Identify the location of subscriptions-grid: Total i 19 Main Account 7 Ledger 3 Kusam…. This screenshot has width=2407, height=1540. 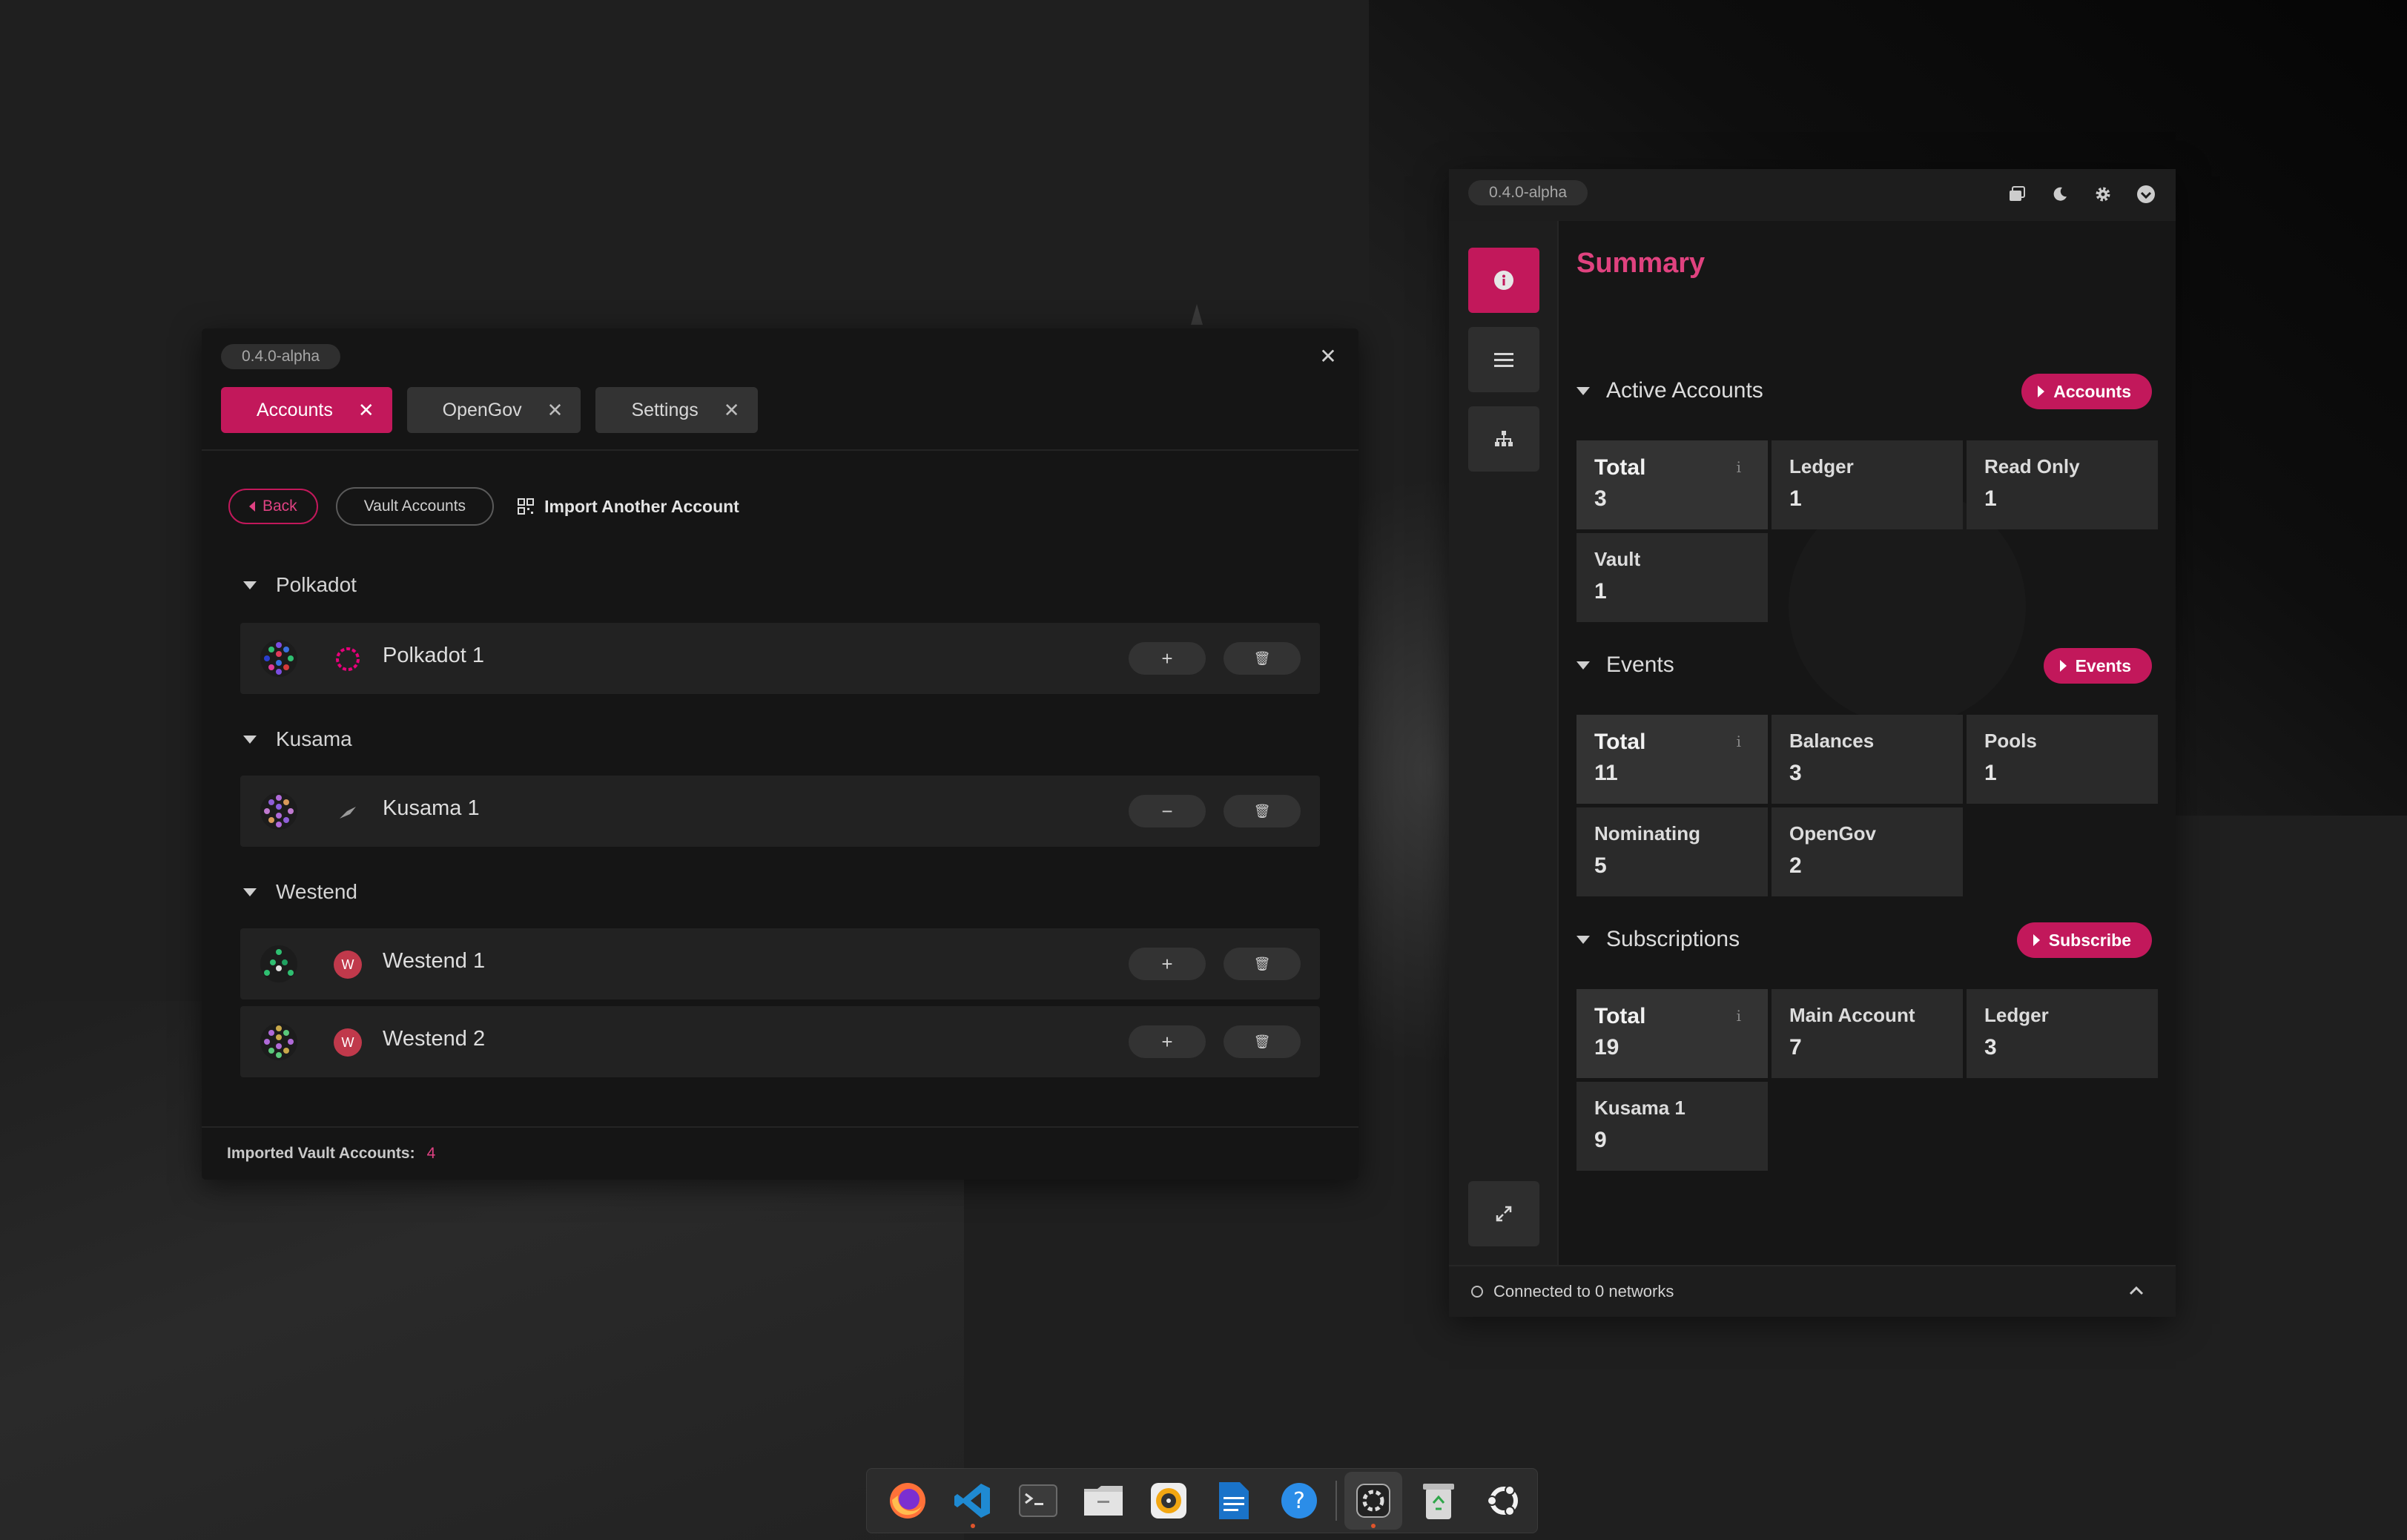
(1867, 1080).